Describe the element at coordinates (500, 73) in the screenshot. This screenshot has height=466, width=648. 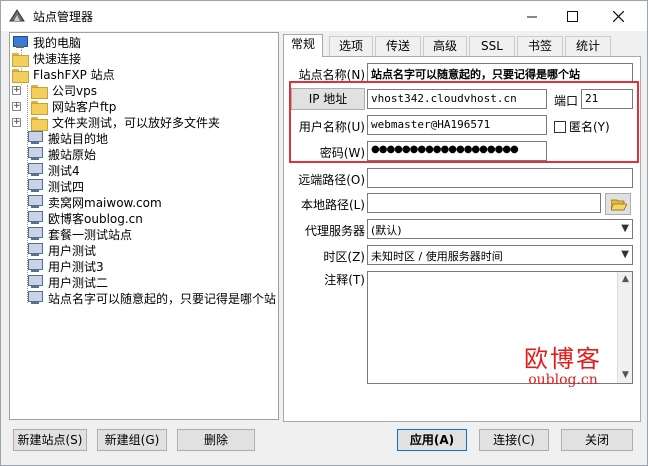
I see `site-name-field: 站点名字可以随意起的，只要记得是哪个站` at that location.